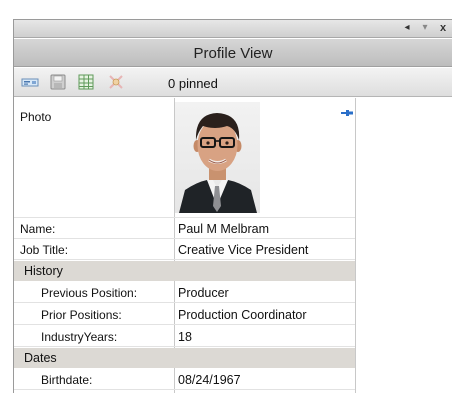  Describe the element at coordinates (79, 337) in the screenshot. I see `industry-years-label: IndustryYears:` at that location.